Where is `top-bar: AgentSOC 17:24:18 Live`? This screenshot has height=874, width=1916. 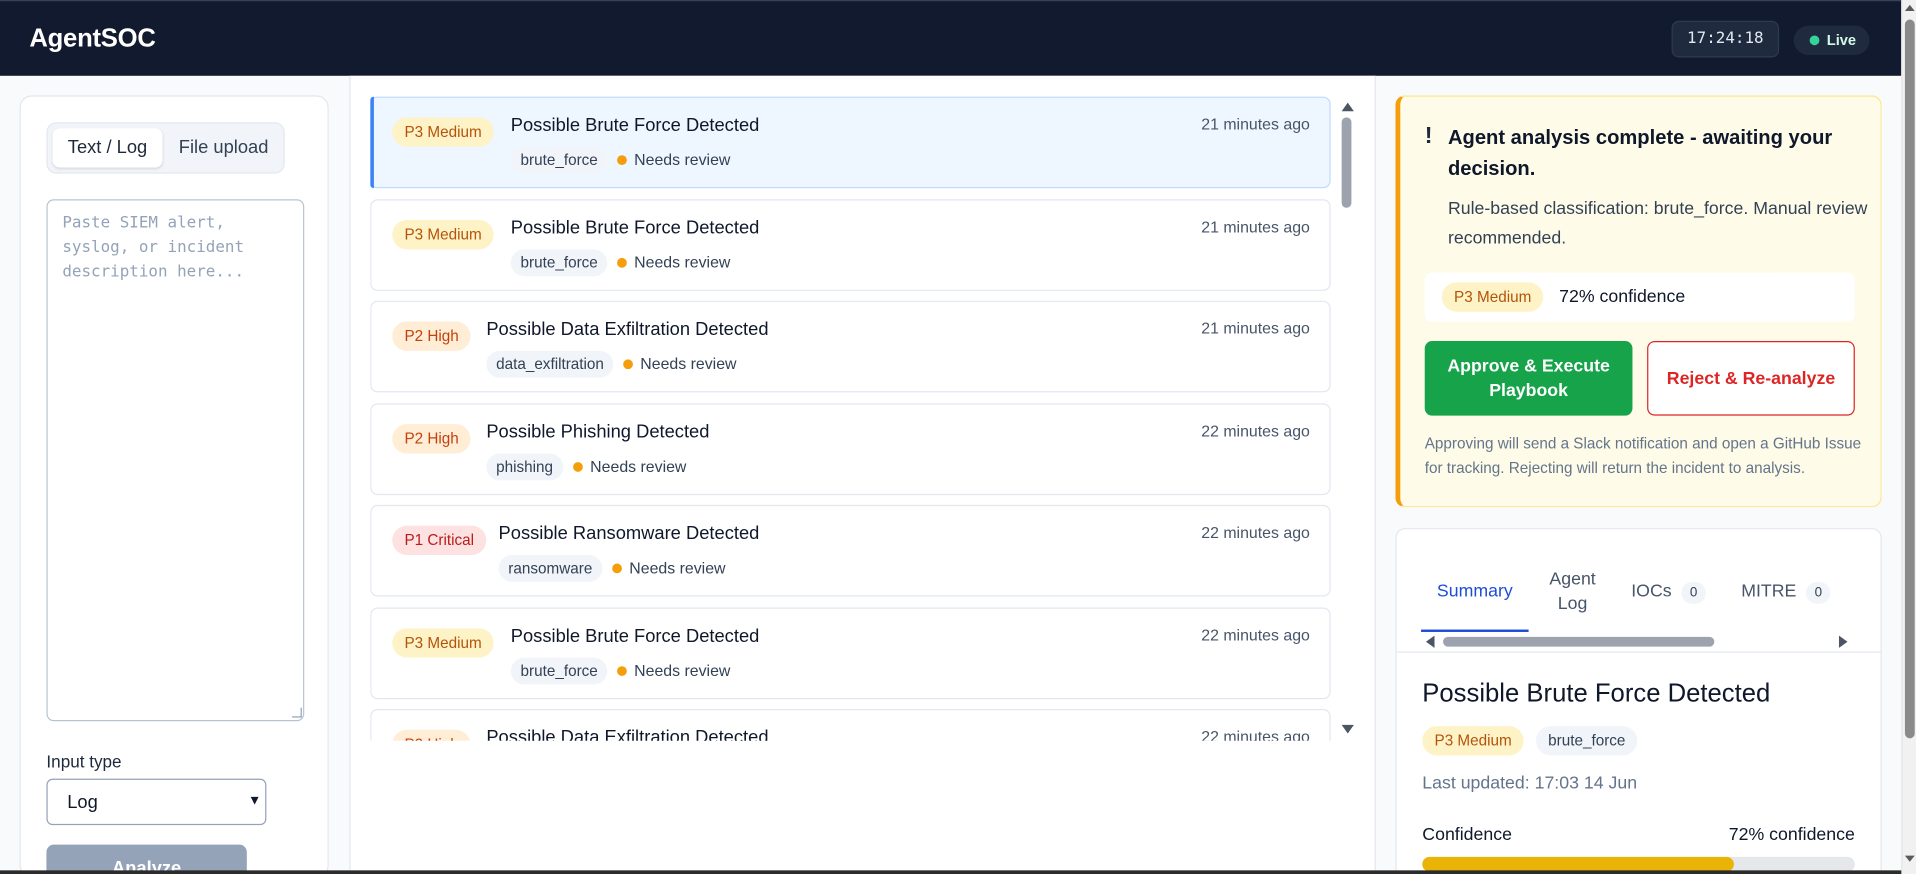 top-bar: AgentSOC 17:24:18 Live is located at coordinates (951, 38).